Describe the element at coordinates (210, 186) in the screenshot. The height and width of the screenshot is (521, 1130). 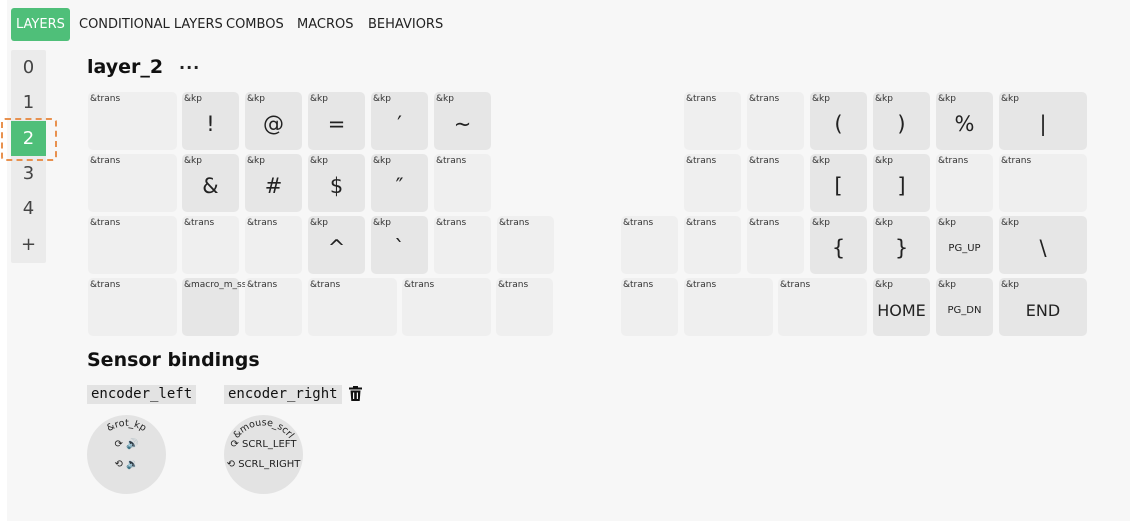
I see `key-legend: &` at that location.